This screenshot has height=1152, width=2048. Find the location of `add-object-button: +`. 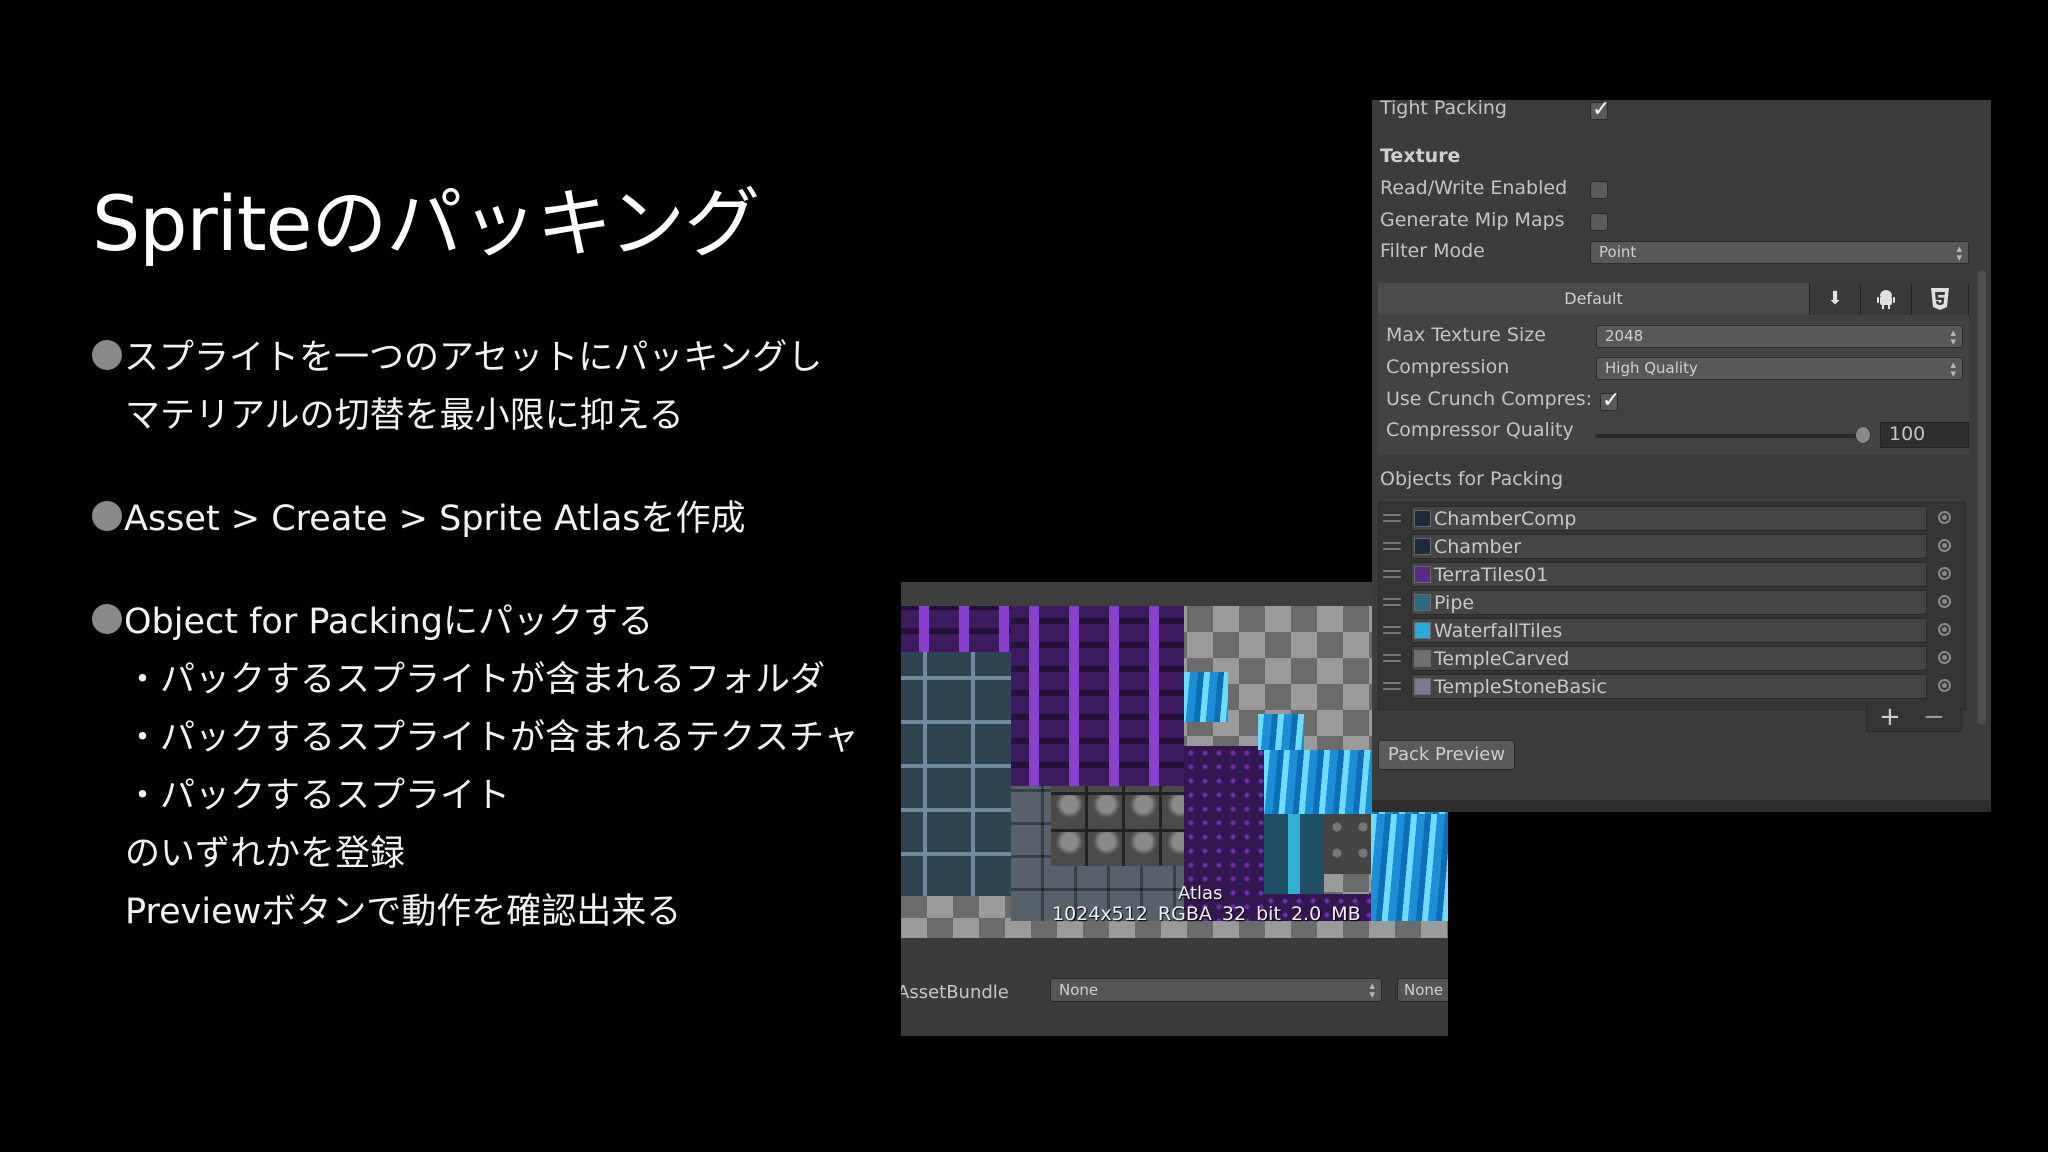

add-object-button: + is located at coordinates (1890, 717).